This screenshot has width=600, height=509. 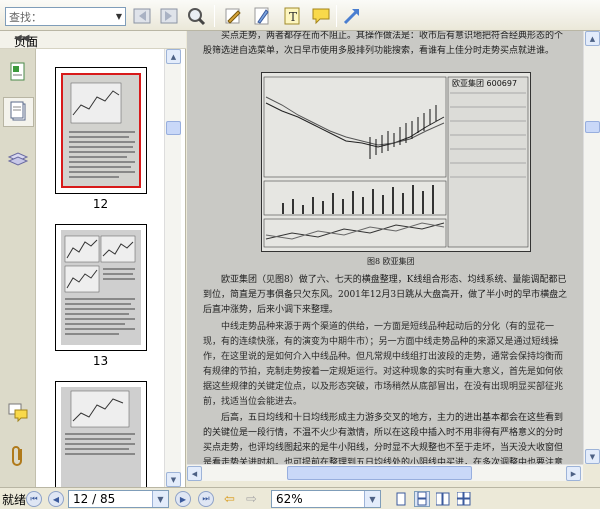 I want to click on first-page-button: ⏮, so click(x=34, y=499).